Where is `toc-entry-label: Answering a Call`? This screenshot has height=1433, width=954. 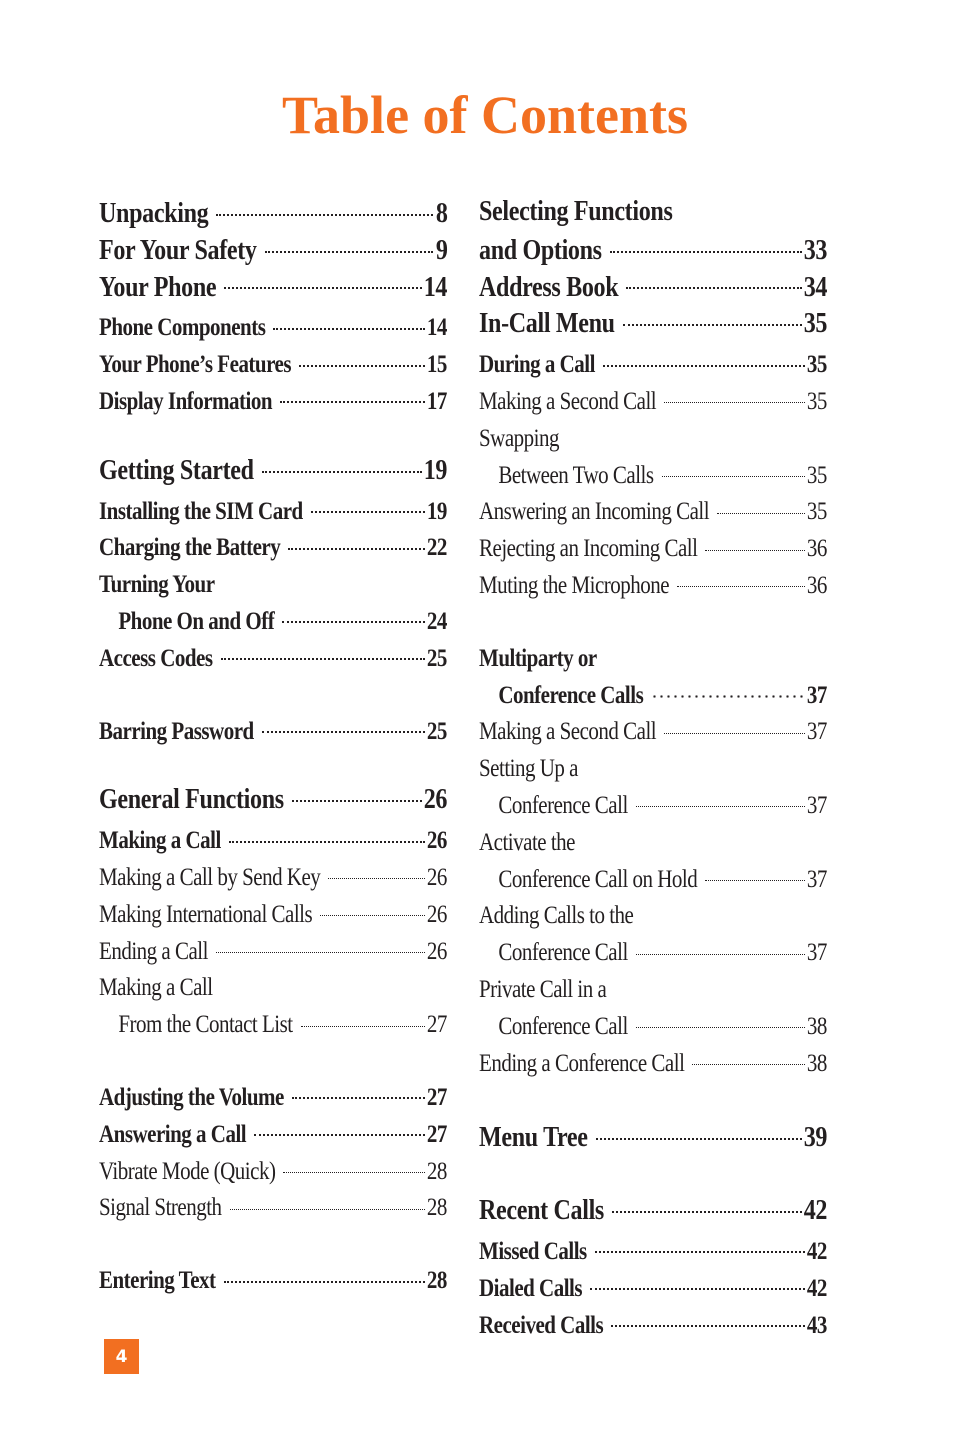 toc-entry-label: Answering a Call is located at coordinates (173, 1134).